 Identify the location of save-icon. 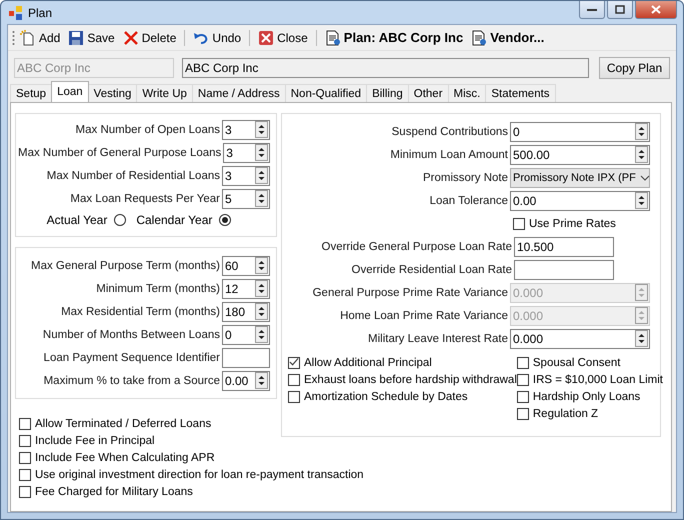
(76, 38).